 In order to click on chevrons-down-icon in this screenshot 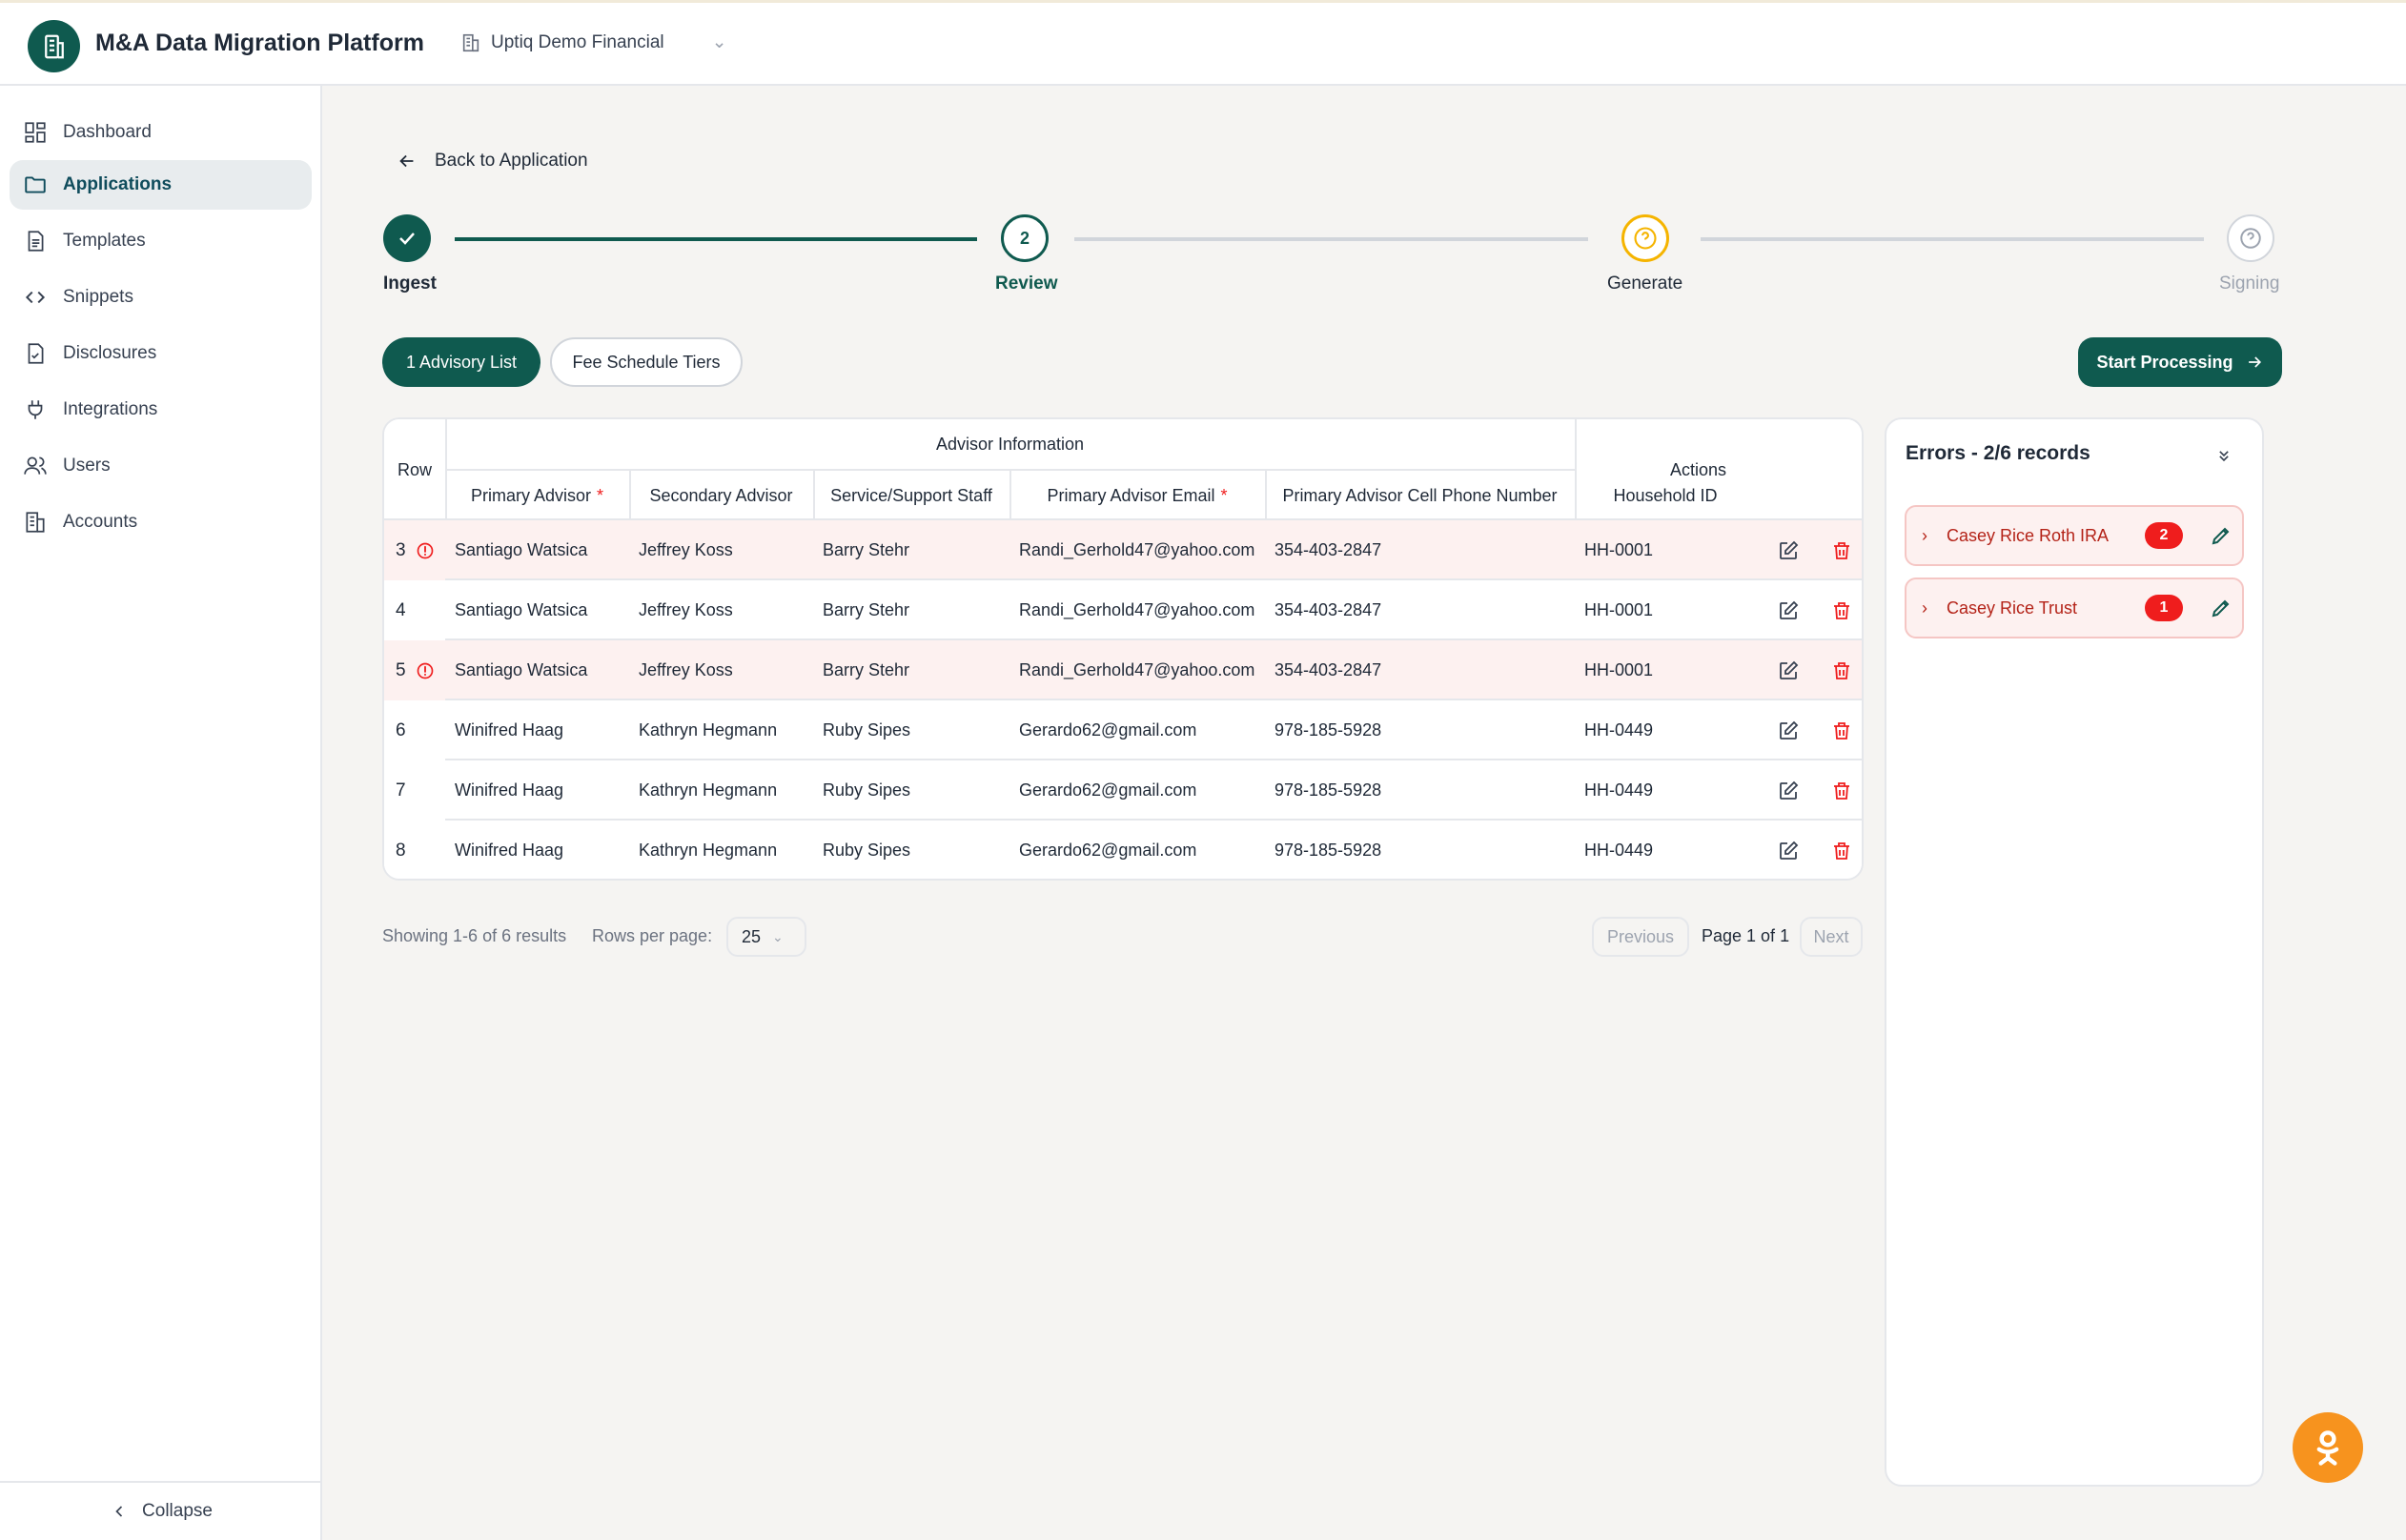, I will do `click(2223, 455)`.